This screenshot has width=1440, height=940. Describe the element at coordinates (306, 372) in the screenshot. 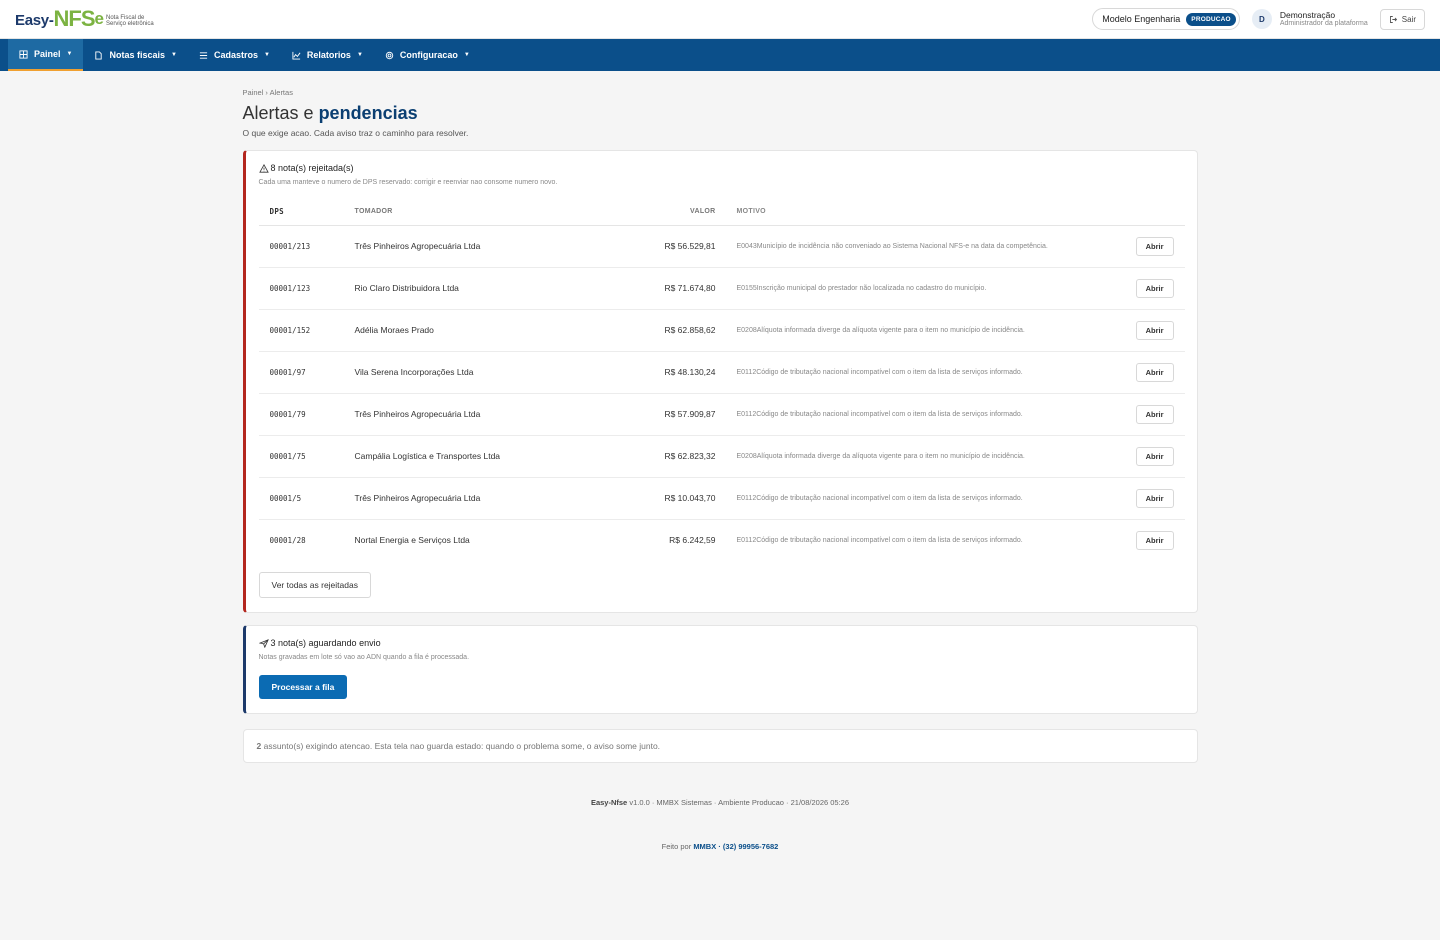

I see `cell-dps: 00001/97` at that location.